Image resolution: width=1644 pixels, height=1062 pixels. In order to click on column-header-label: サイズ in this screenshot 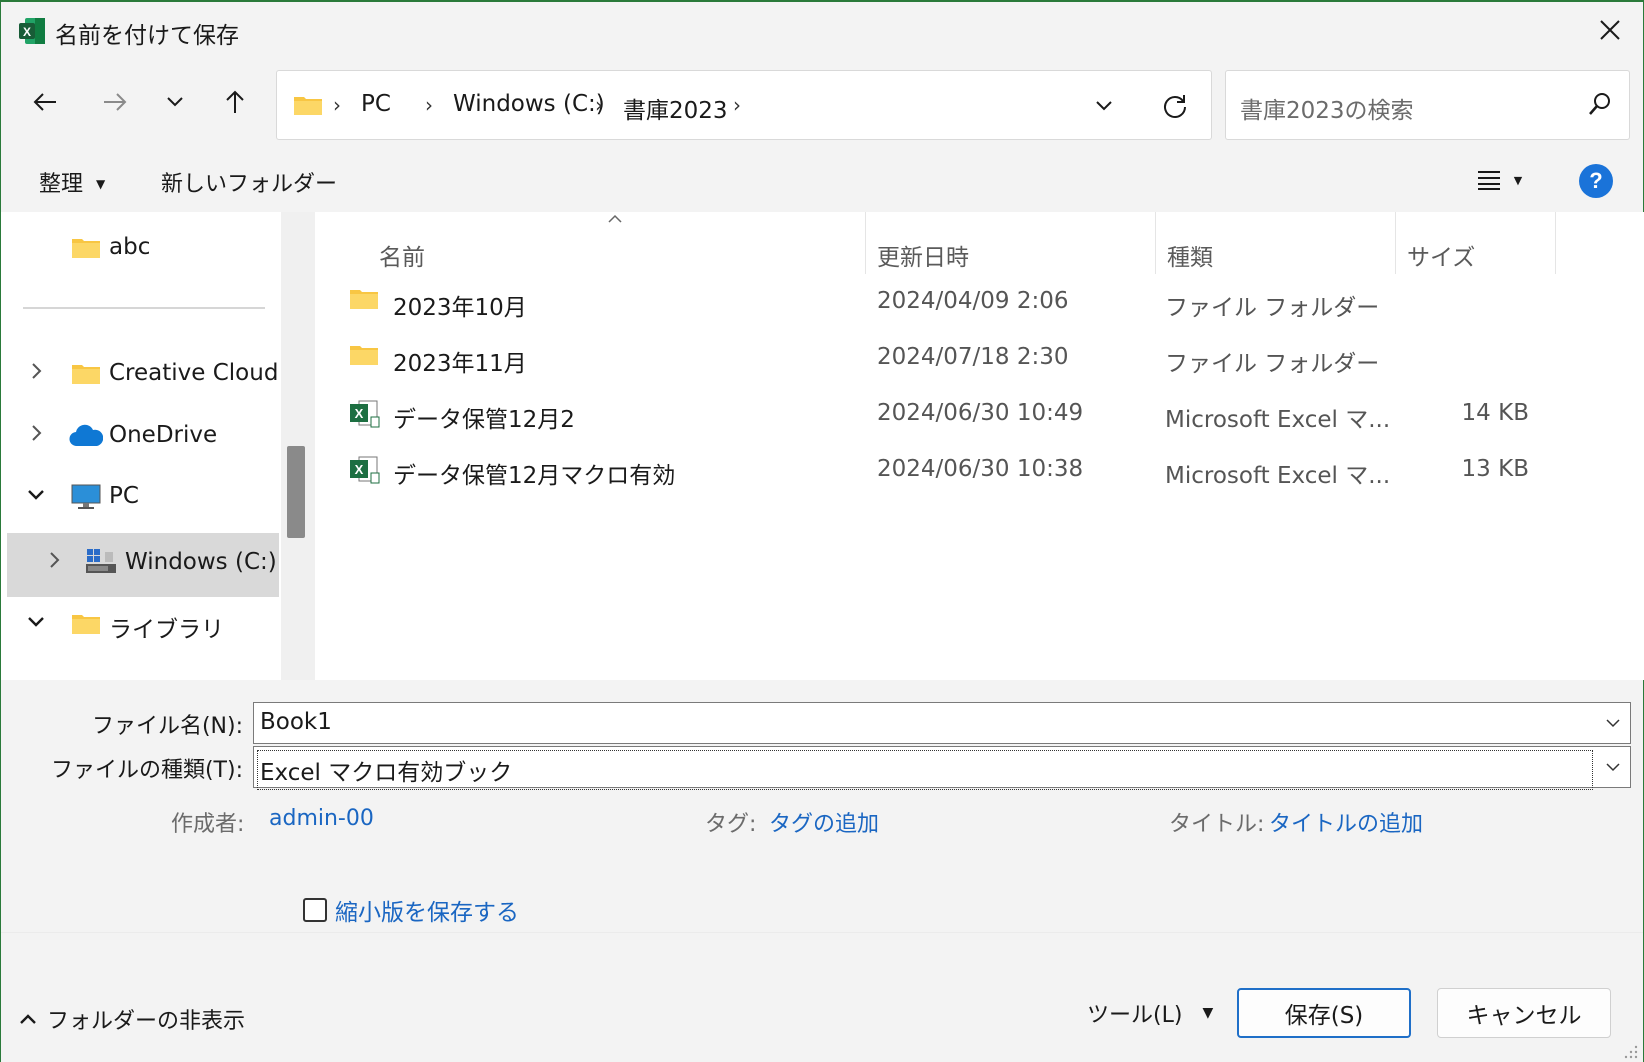, I will do `click(1441, 258)`.